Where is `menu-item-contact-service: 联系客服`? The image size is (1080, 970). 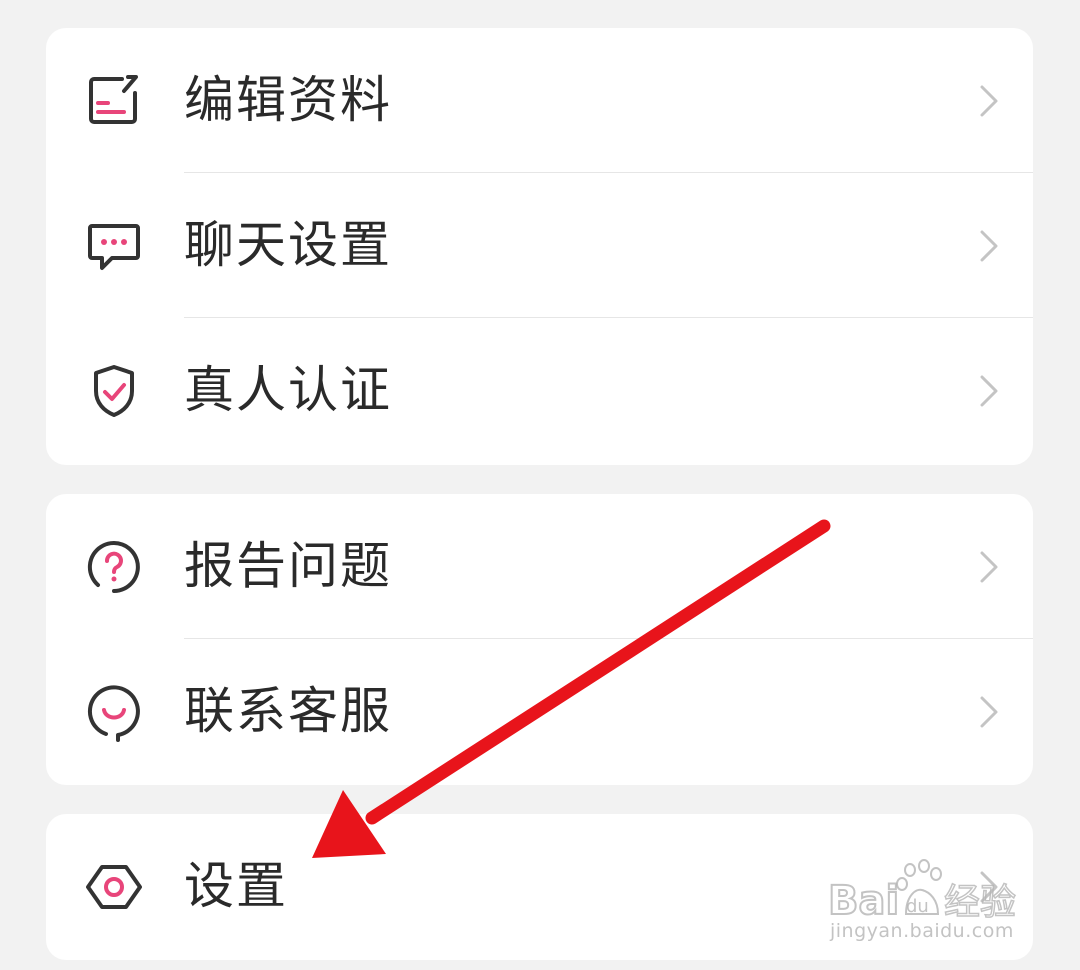 menu-item-contact-service: 联系客服 is located at coordinates (539, 711).